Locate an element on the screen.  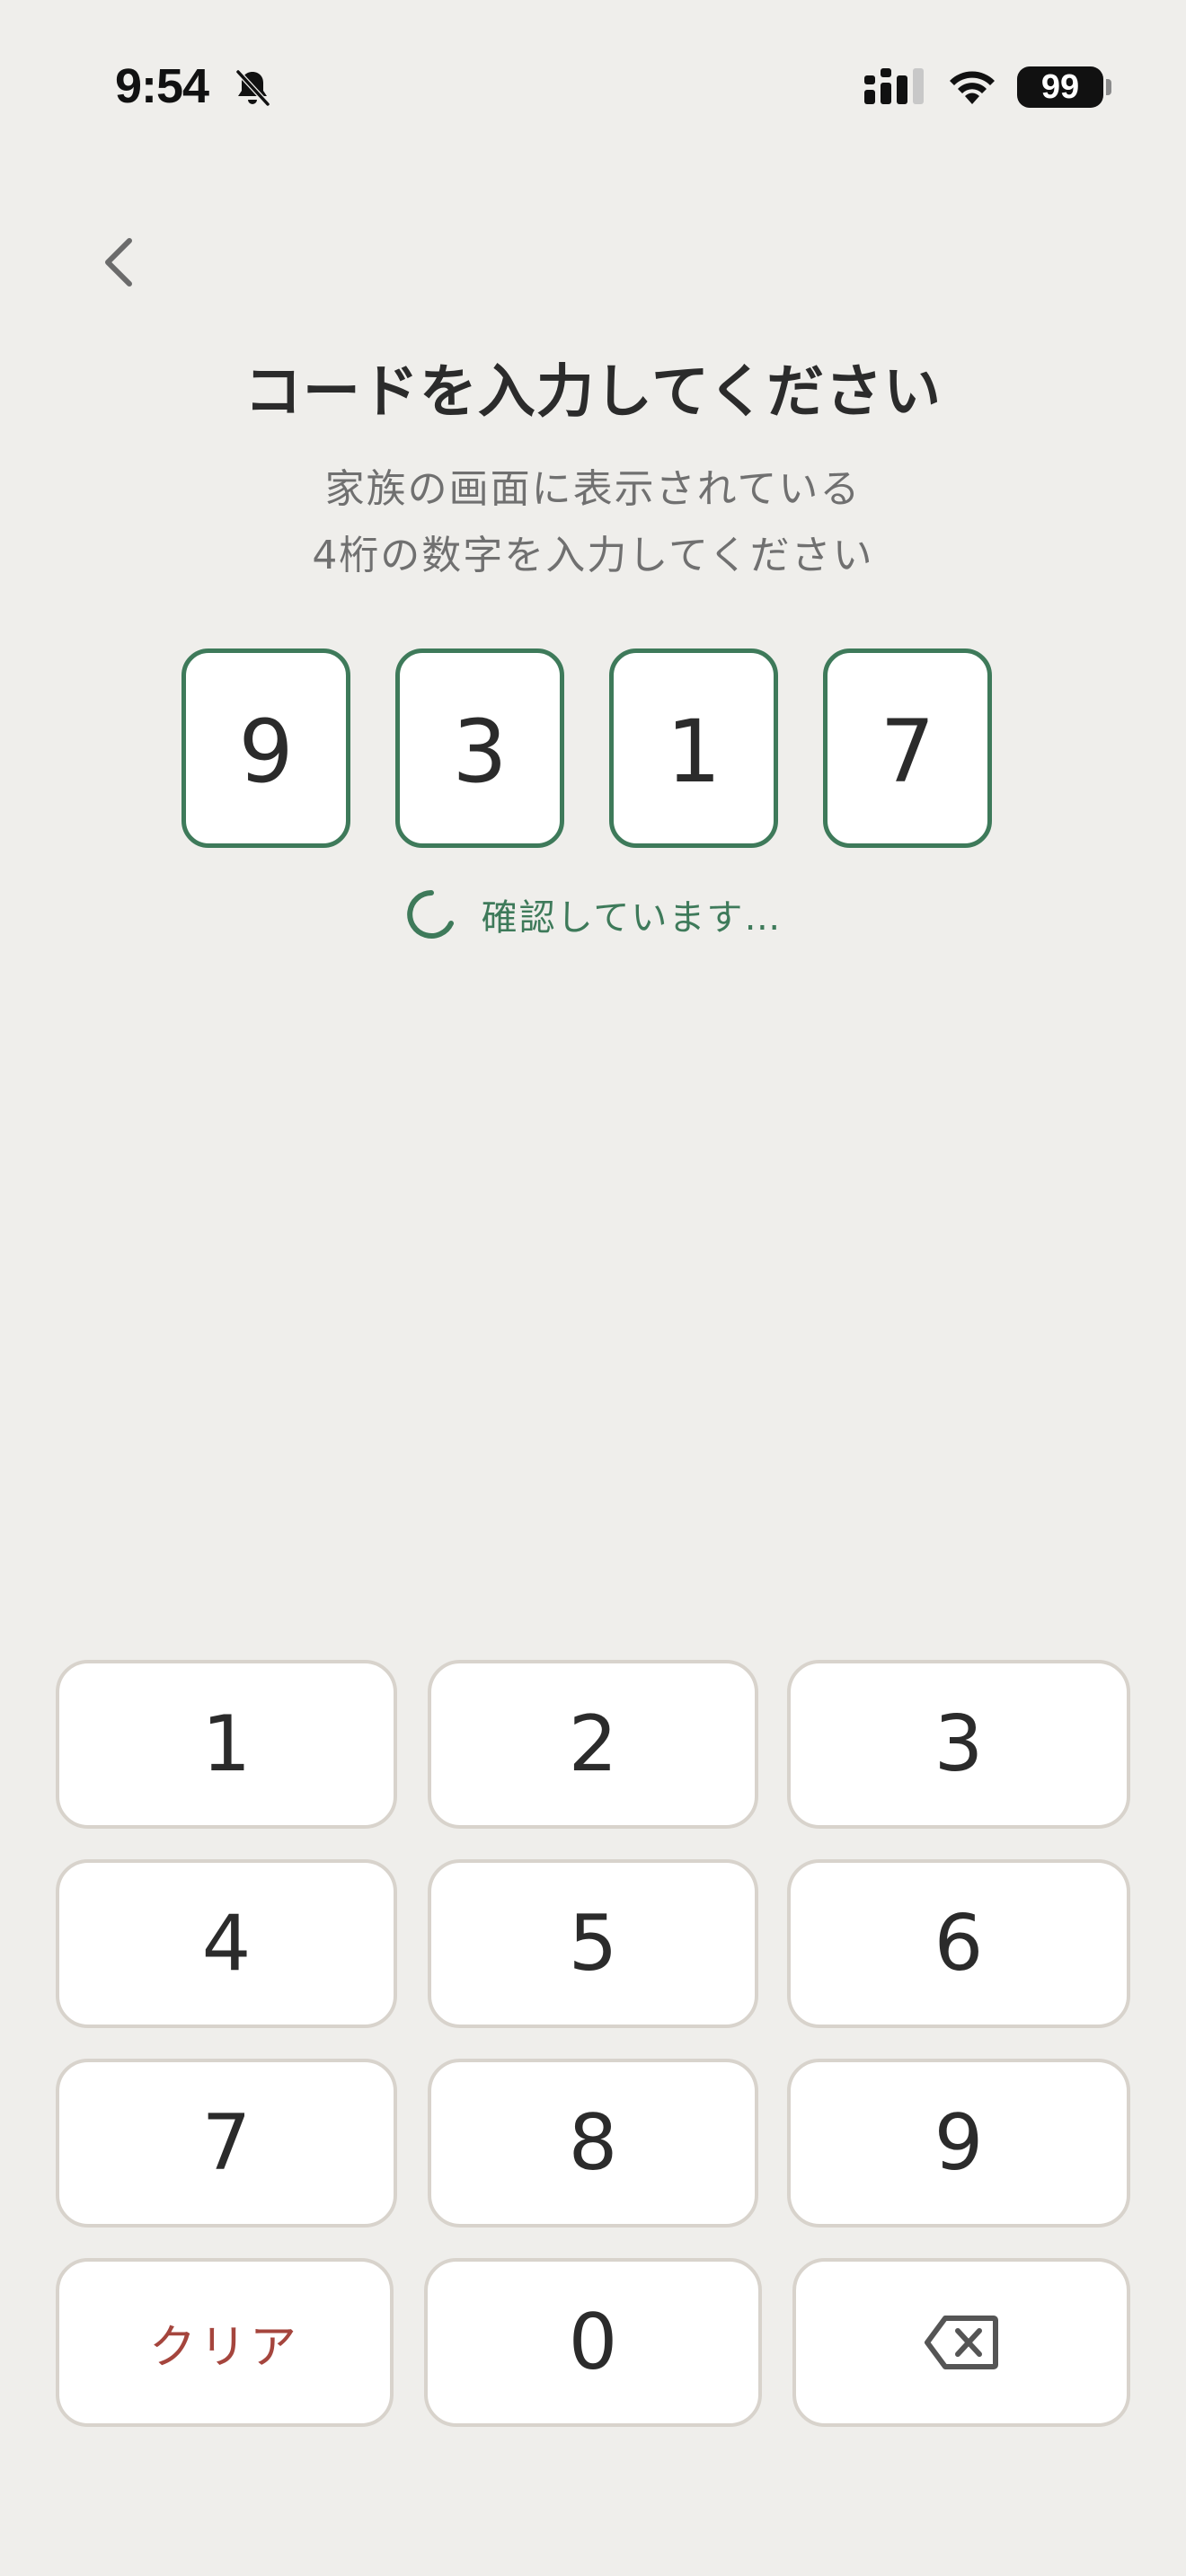
key-3: 3 is located at coordinates (958, 1744).